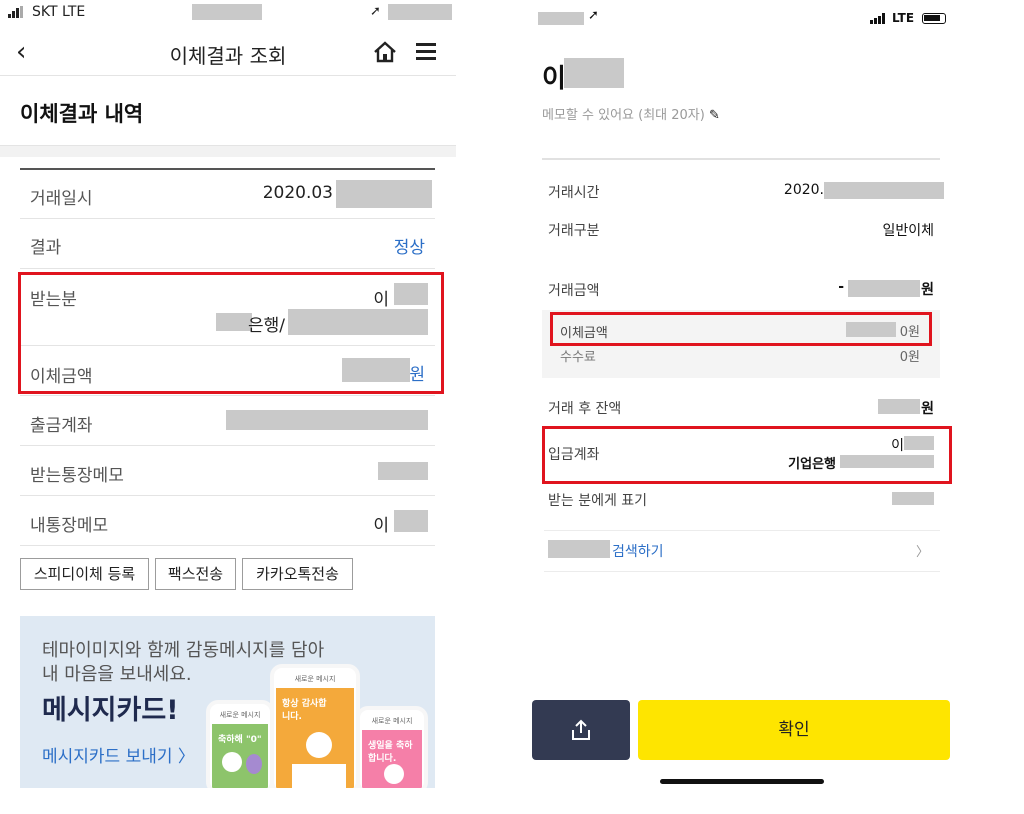 The image size is (1024, 814). I want to click on row-value: 2020.03, so click(297, 193).